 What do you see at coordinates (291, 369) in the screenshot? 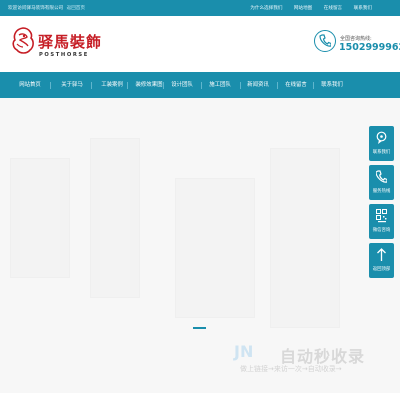
I see `watermark-subtitle: 做上链接→来访一次→自动收录→` at bounding box center [291, 369].